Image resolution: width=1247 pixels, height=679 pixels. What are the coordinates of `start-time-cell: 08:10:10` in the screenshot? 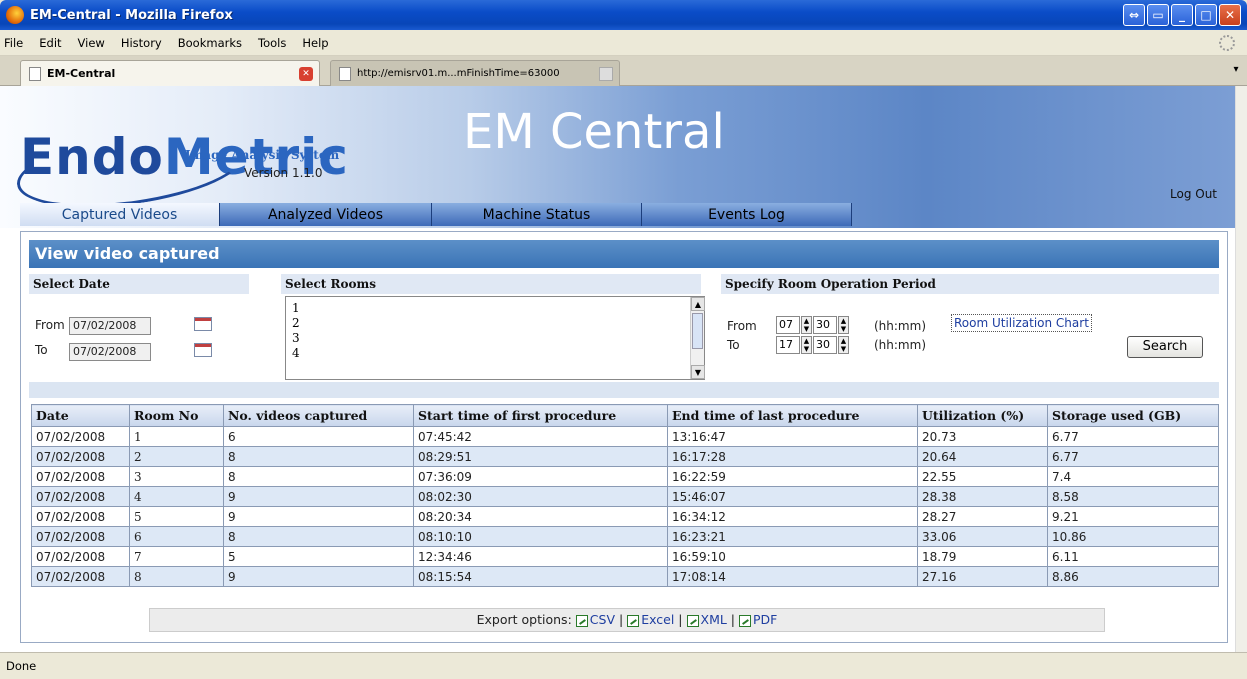 It's located at (540, 536).